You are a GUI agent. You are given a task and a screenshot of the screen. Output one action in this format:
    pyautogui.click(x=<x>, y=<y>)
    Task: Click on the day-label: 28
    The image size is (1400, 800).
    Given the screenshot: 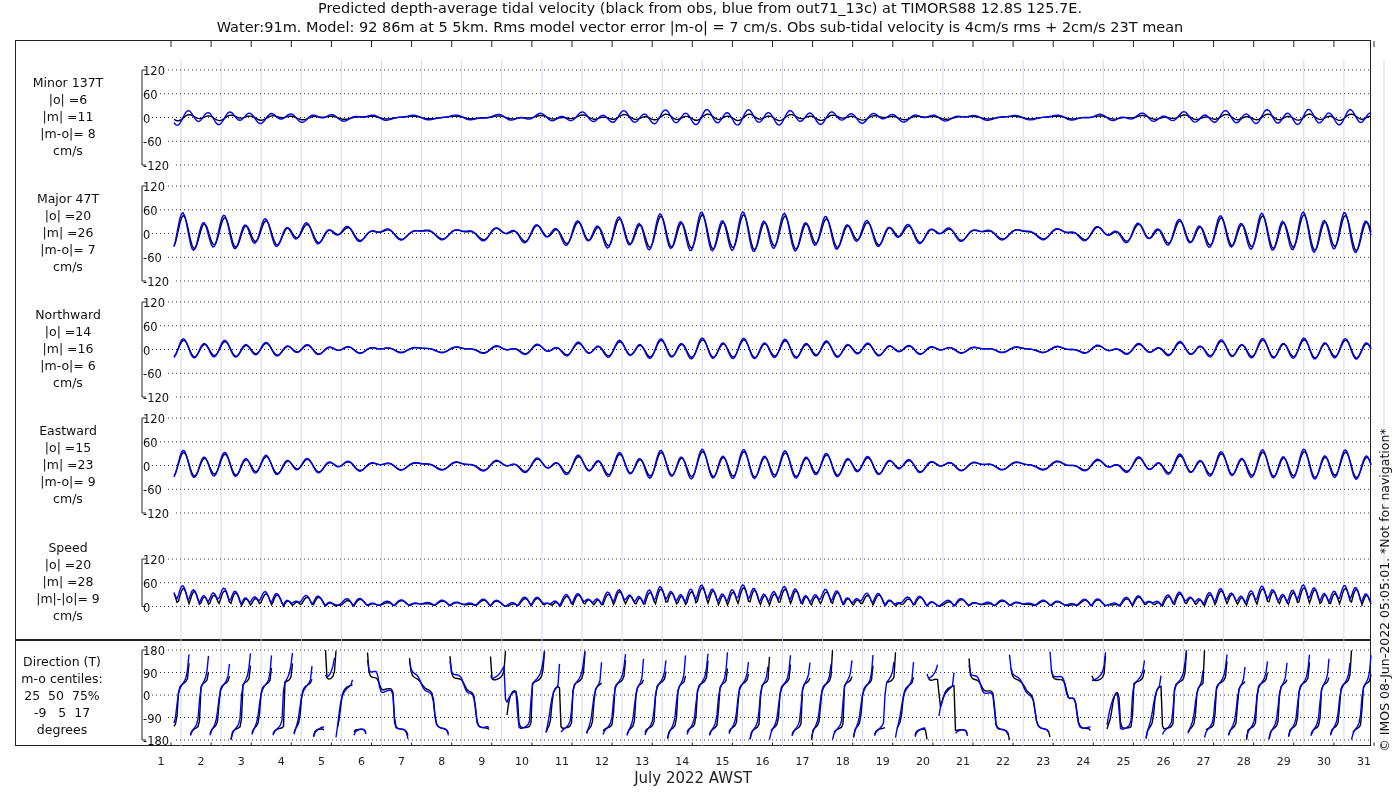 What is the action you would take?
    pyautogui.click(x=1243, y=761)
    